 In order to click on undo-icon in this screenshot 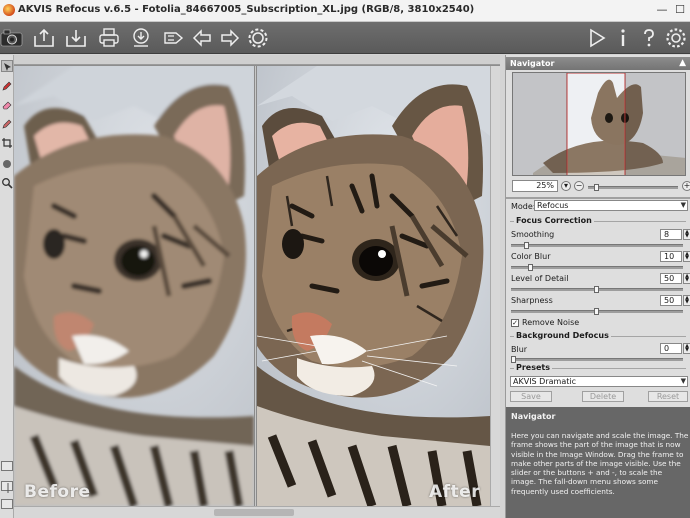, I will do `click(202, 38)`.